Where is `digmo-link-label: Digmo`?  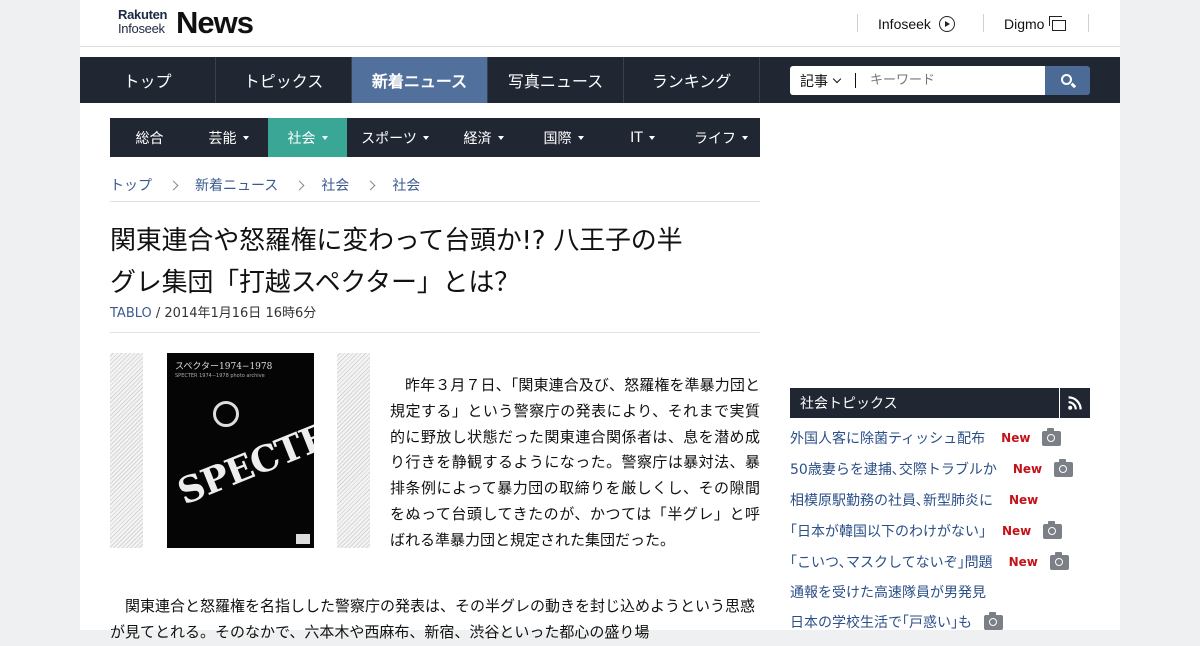
digmo-link-label: Digmo is located at coordinates (1024, 24).